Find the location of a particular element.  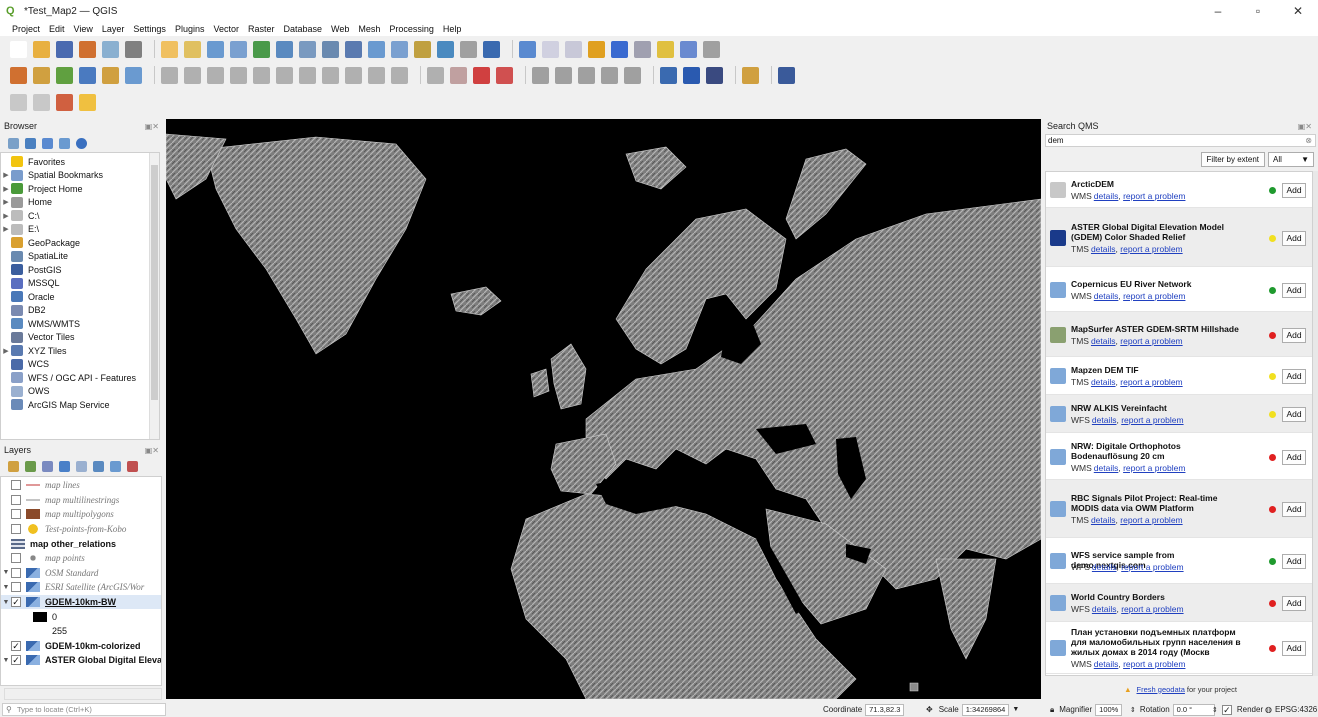

new-map-view-icon is located at coordinates (399, 49).